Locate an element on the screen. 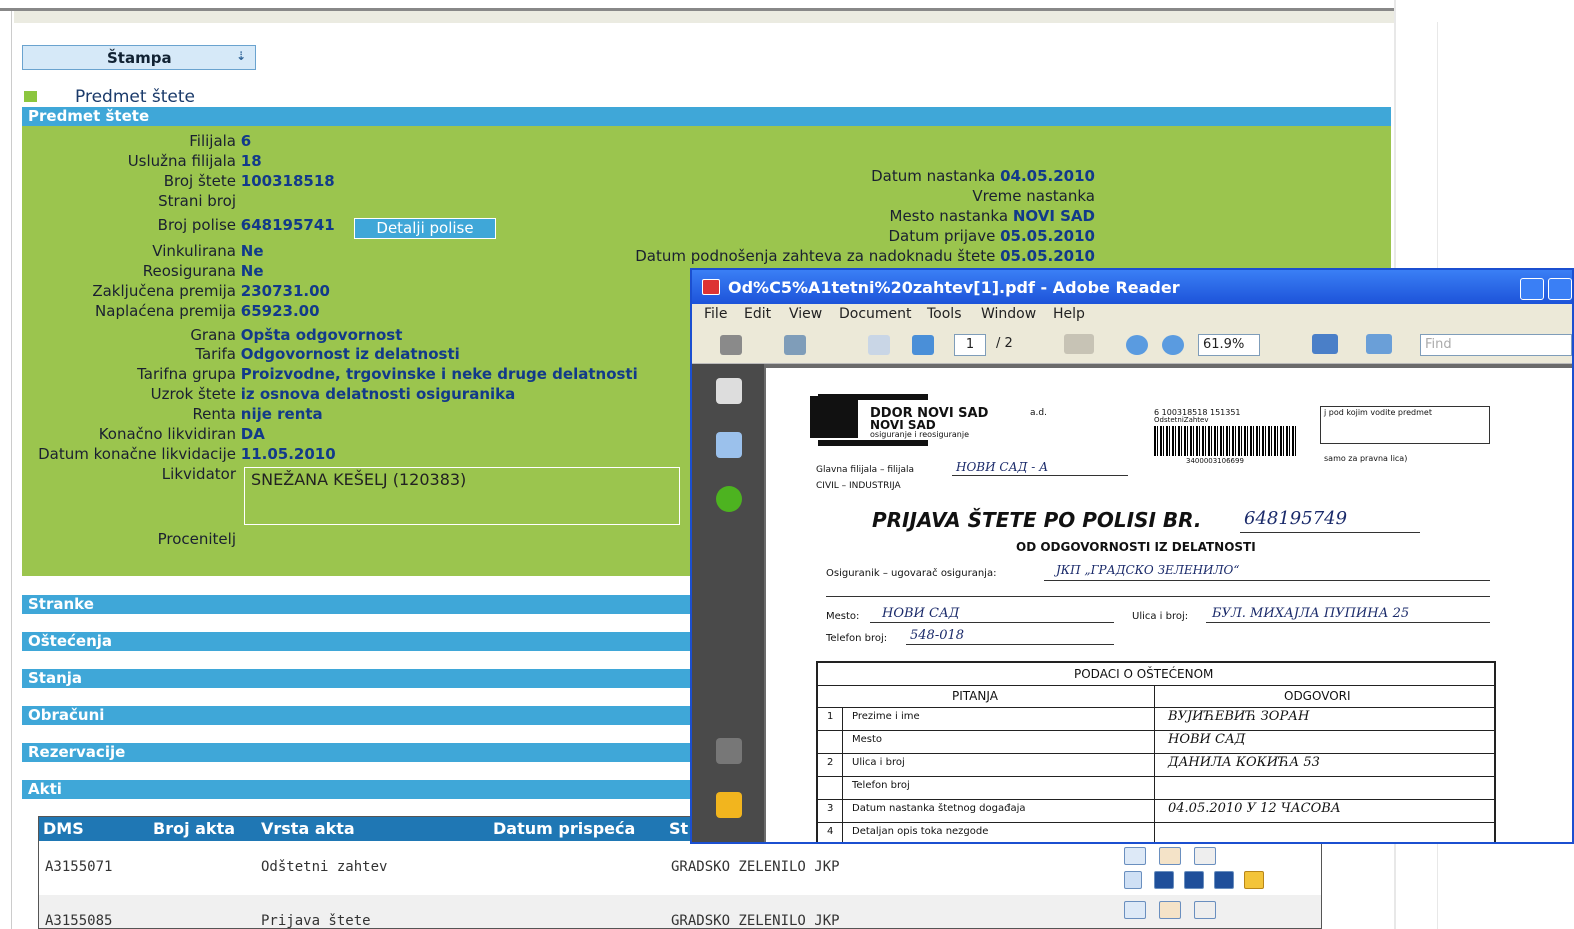 The height and width of the screenshot is (929, 1574). branch-handwritten: НОВИ САД - А is located at coordinates (1002, 467).